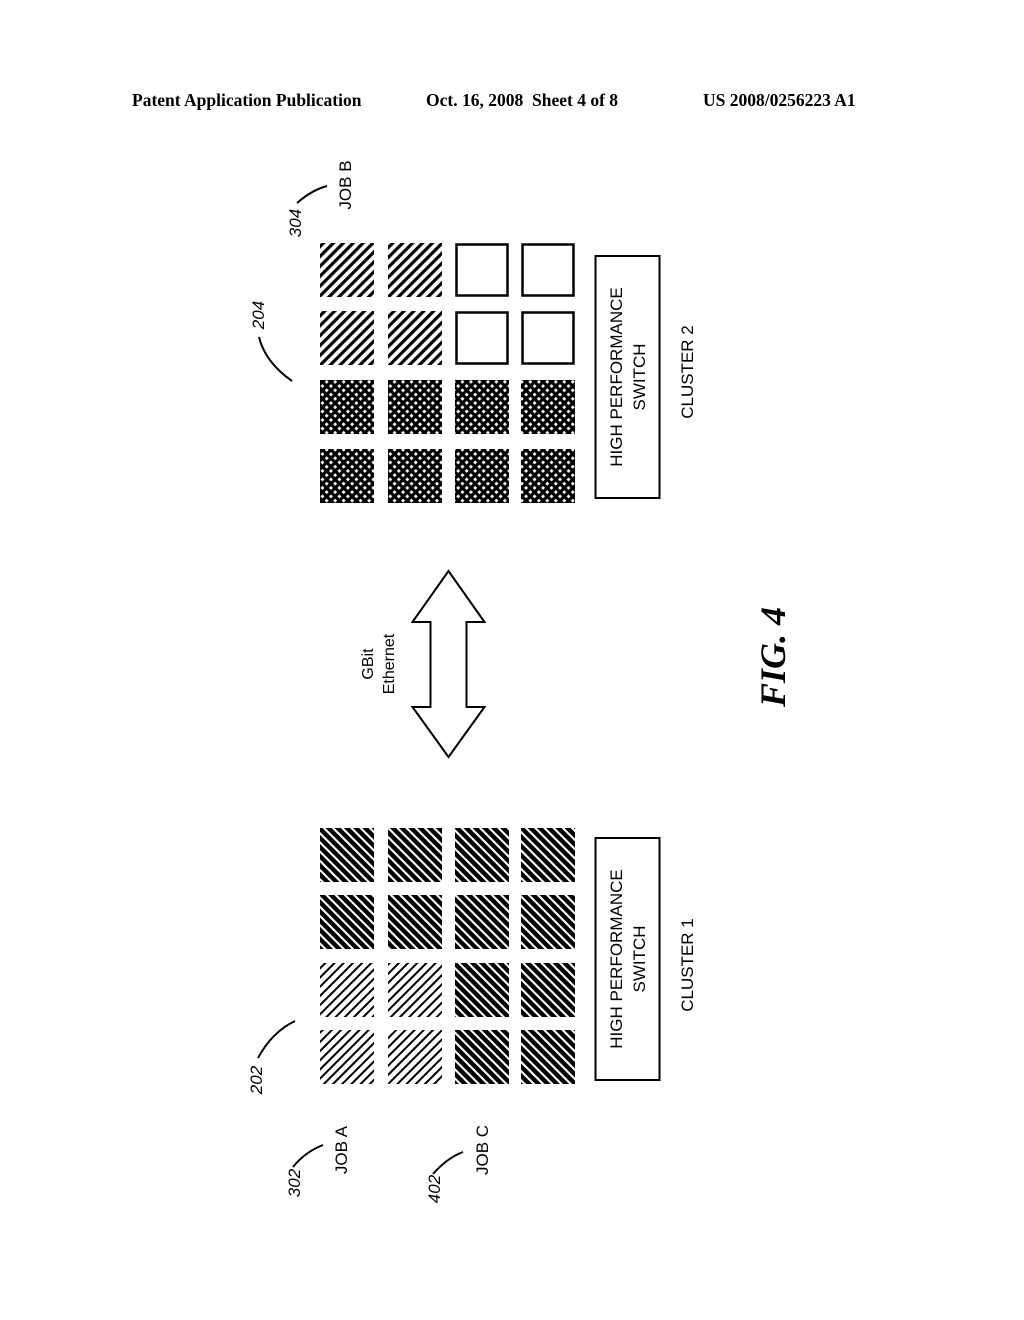 This screenshot has height=1320, width=1024. I want to click on cluster-1-switch-box, so click(627, 959).